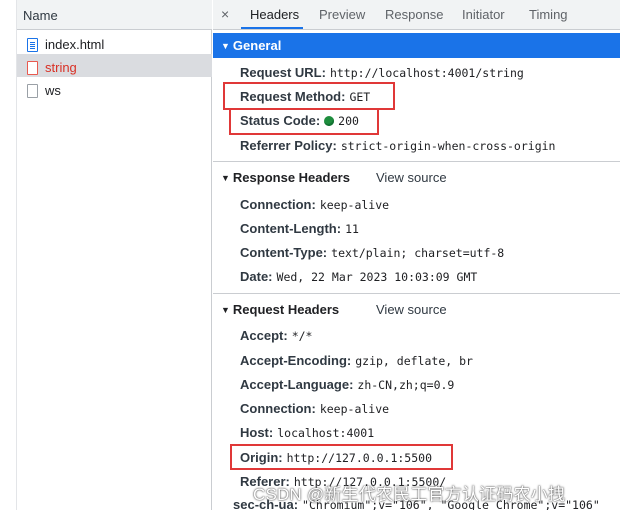  I want to click on header-value: localhost:4001, so click(326, 433).